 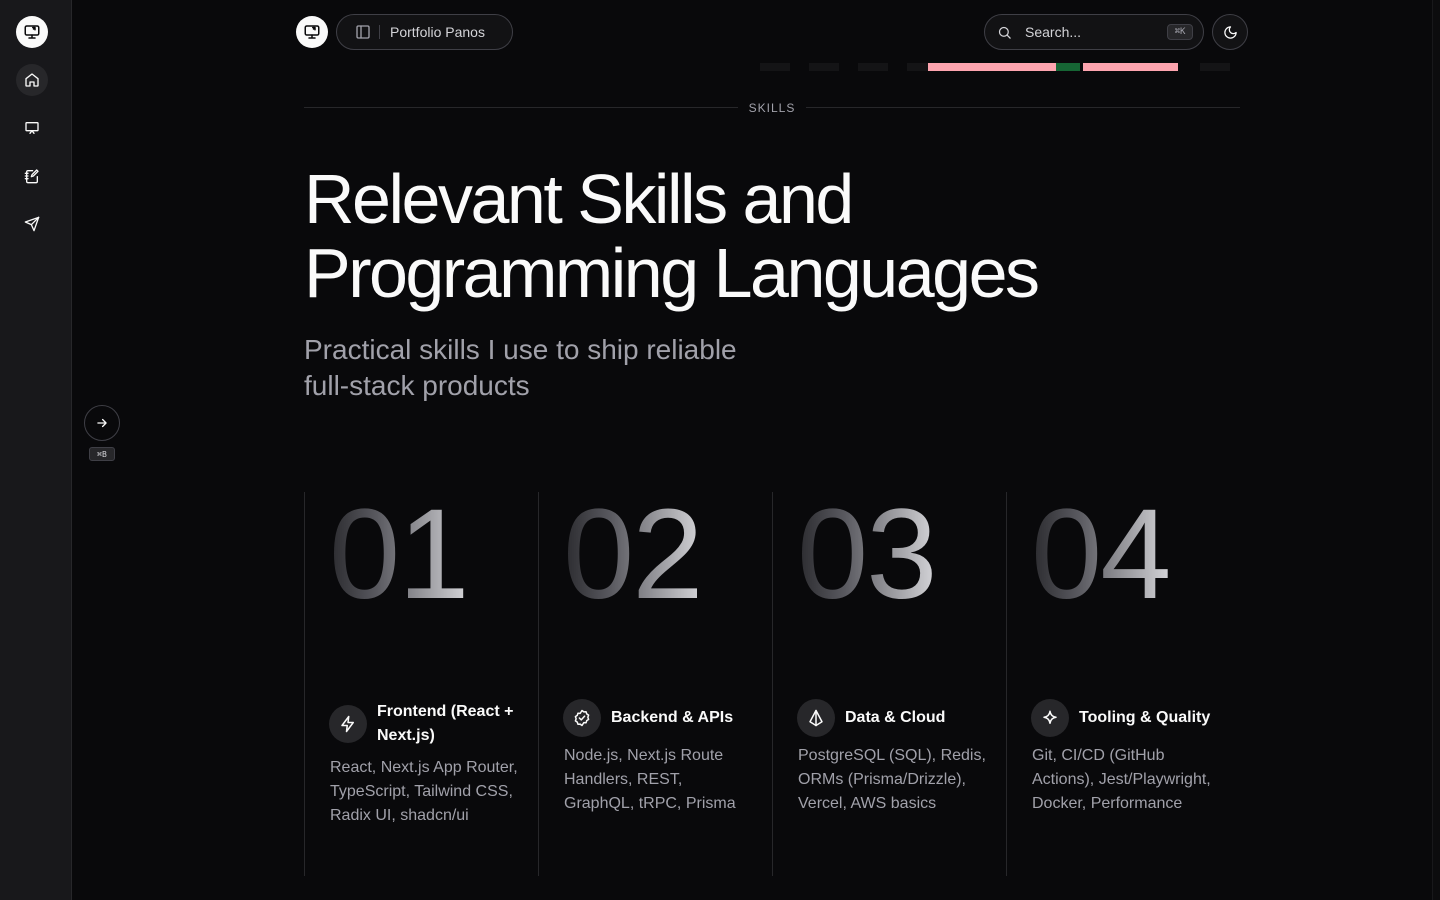 I want to click on skill-card-header: Frontend (React + Next.js), so click(x=427, y=724).